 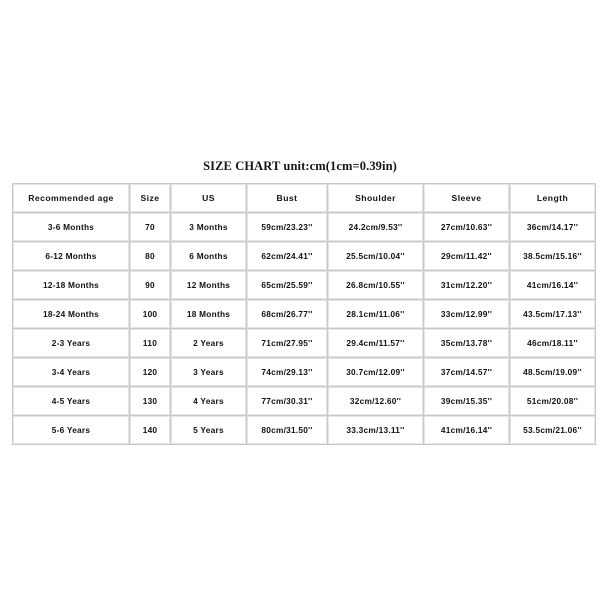 What do you see at coordinates (208, 227) in the screenshot?
I see `cell-us: 3 Months` at bounding box center [208, 227].